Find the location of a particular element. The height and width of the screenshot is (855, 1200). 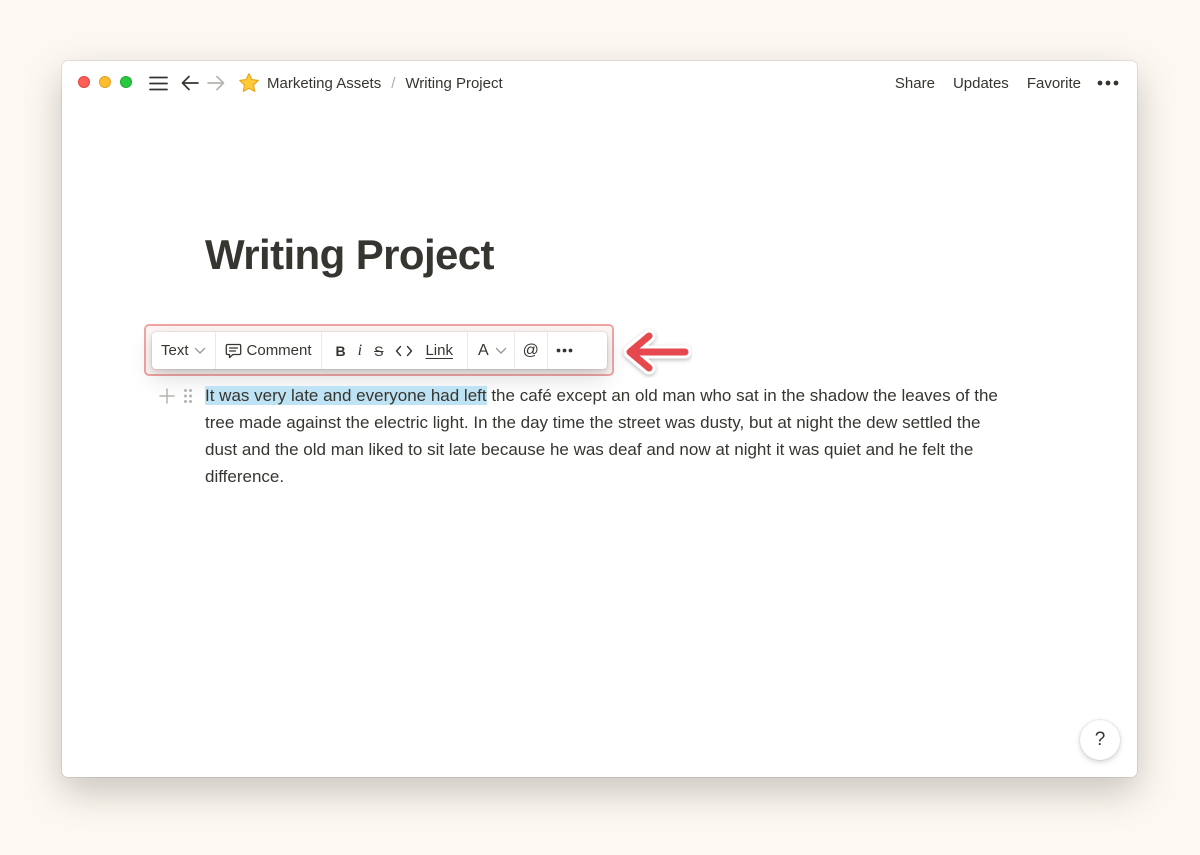

more-group is located at coordinates (564, 350).